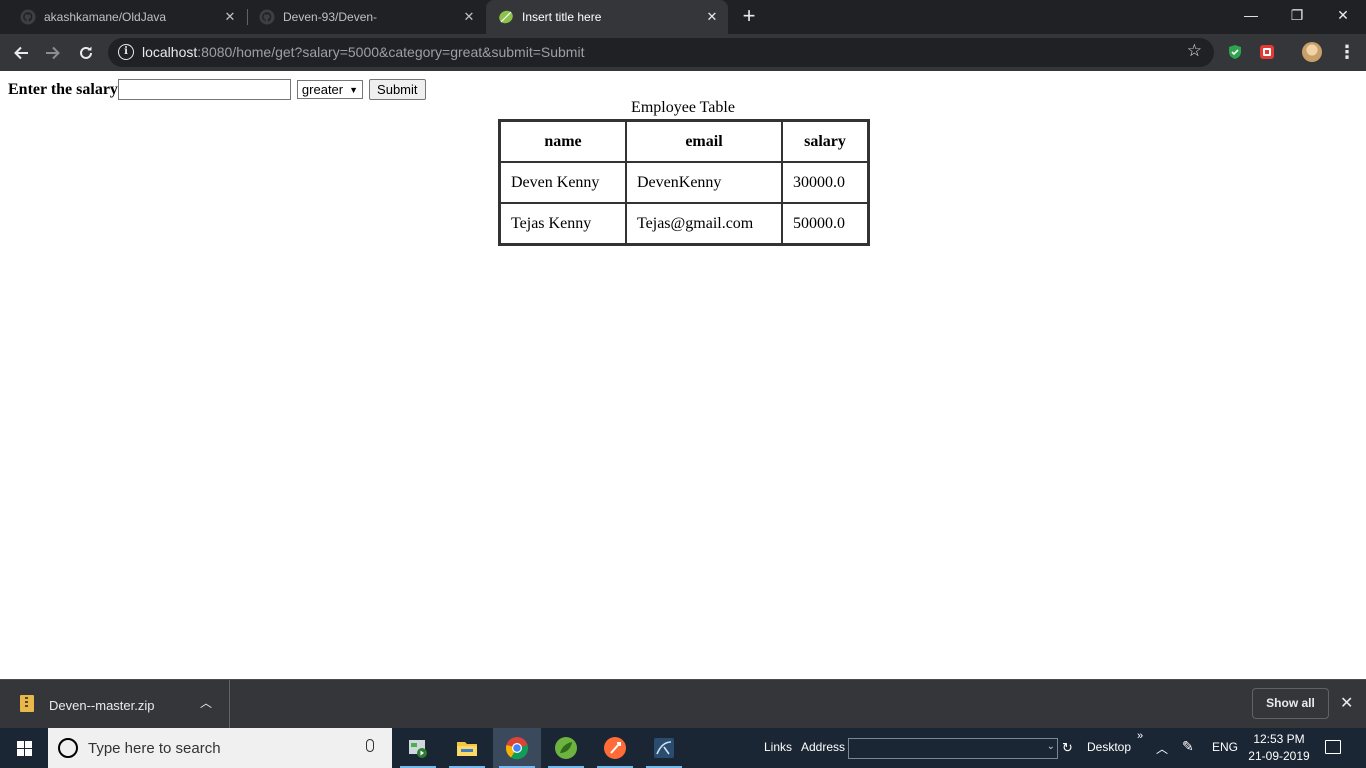  What do you see at coordinates (1051, 746) in the screenshot?
I see `chevron-down-icon: ⌄` at bounding box center [1051, 746].